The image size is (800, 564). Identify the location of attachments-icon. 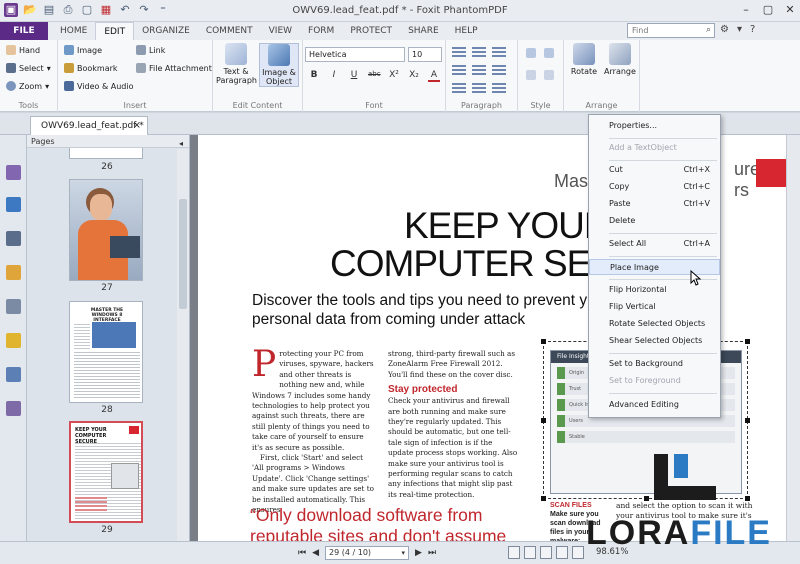
(13, 306).